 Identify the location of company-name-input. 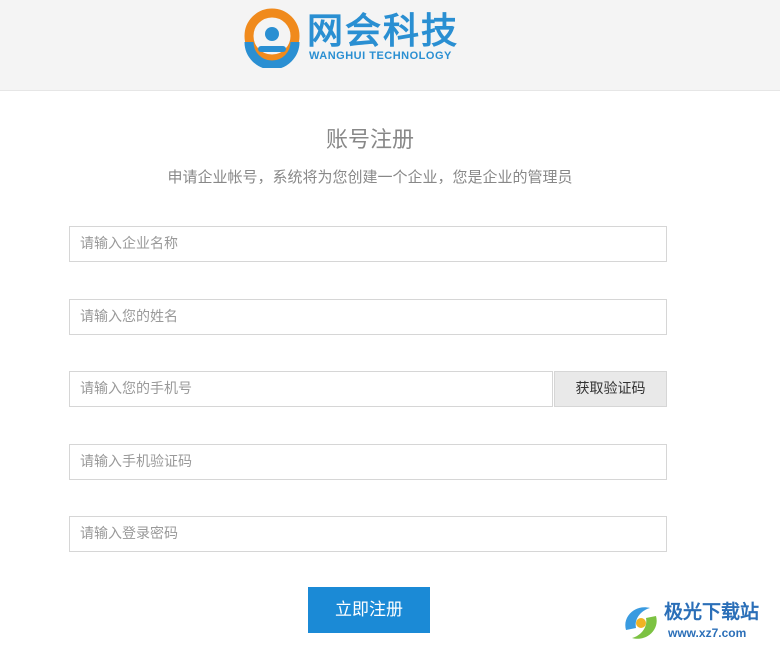
(368, 244).